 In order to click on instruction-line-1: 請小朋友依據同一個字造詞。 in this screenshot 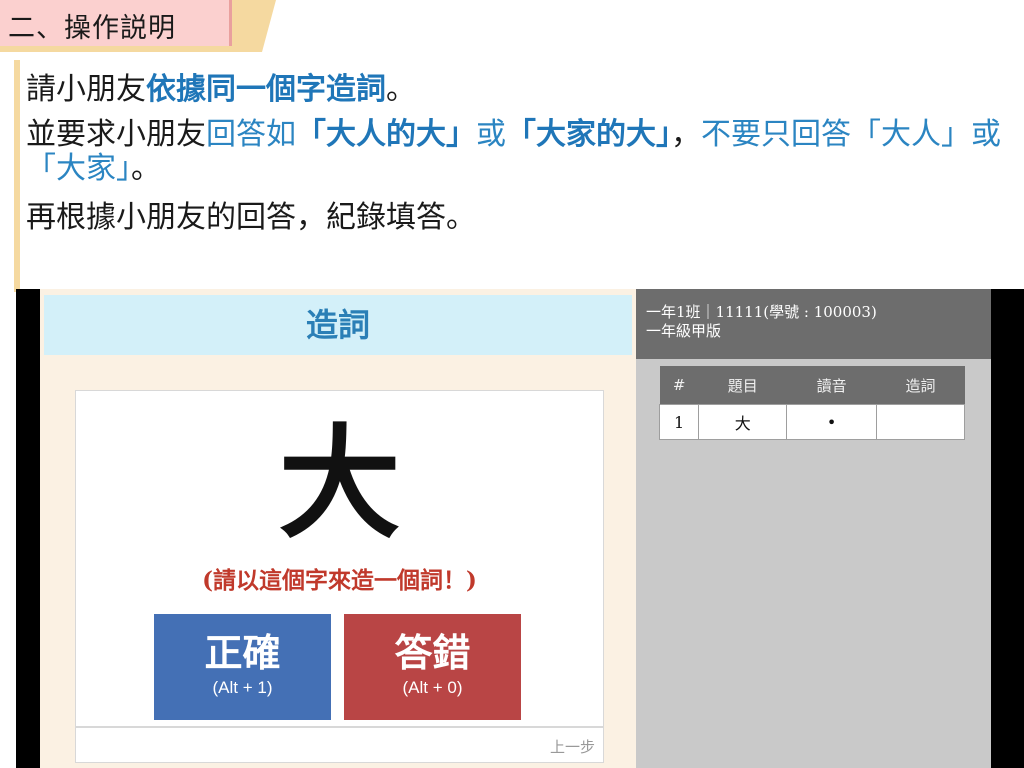, I will do `click(518, 90)`.